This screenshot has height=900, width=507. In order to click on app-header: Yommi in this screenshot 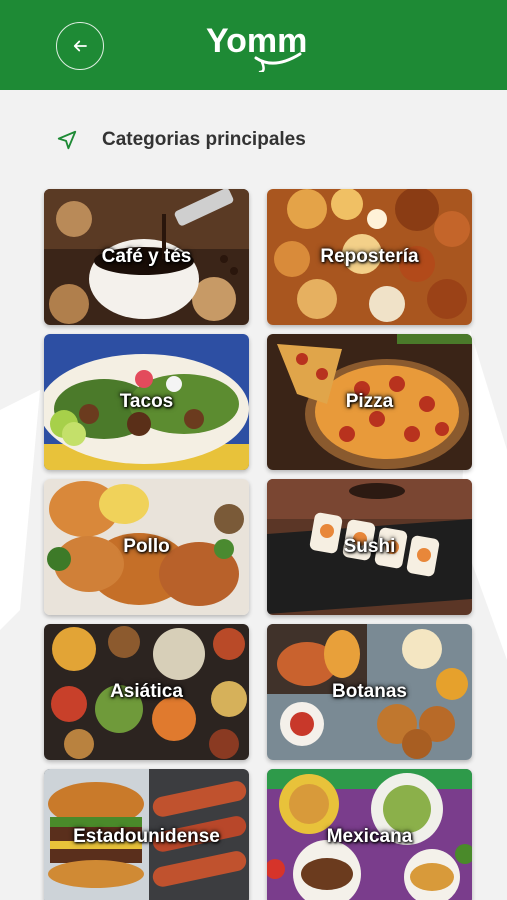, I will do `click(253, 45)`.